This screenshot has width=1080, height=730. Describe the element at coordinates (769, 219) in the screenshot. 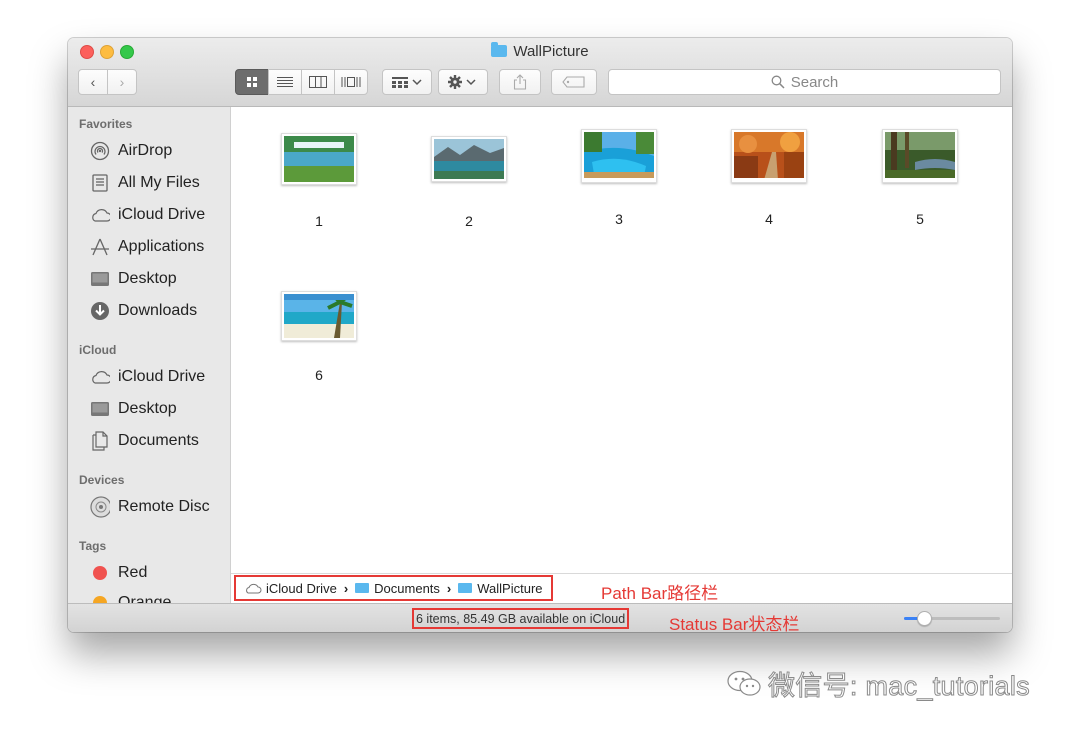

I see `file-name: 4` at that location.